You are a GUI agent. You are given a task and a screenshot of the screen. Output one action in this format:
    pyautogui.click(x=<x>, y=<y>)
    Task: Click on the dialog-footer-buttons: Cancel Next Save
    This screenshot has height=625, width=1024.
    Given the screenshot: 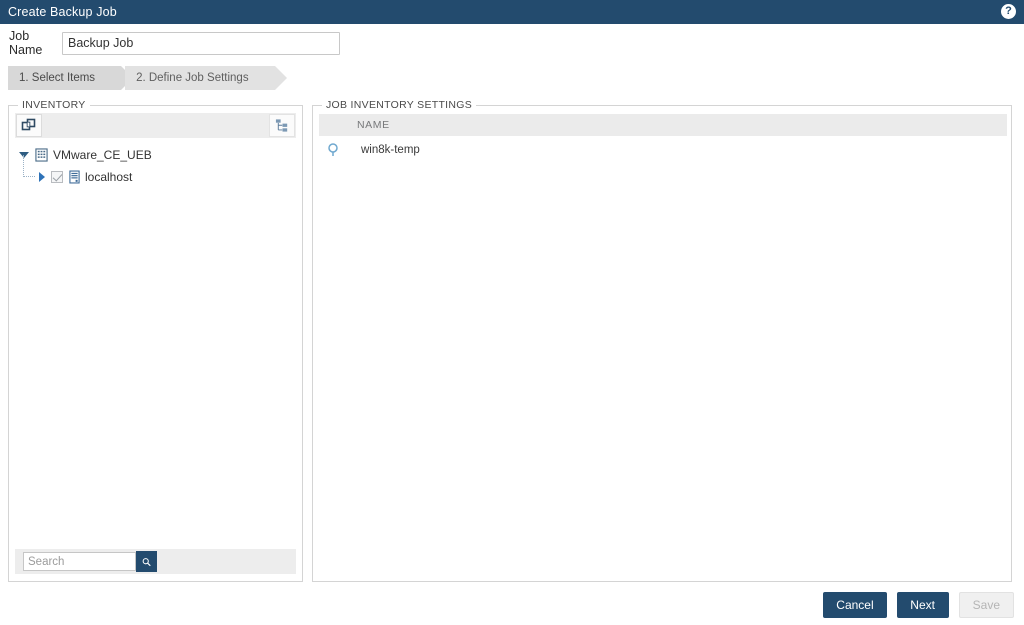 What is the action you would take?
    pyautogui.click(x=918, y=605)
    